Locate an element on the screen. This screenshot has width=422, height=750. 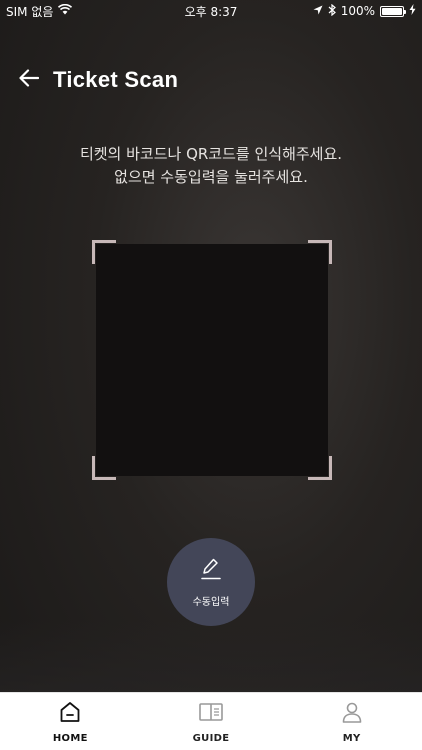
pencil-icon is located at coordinates (211, 571).